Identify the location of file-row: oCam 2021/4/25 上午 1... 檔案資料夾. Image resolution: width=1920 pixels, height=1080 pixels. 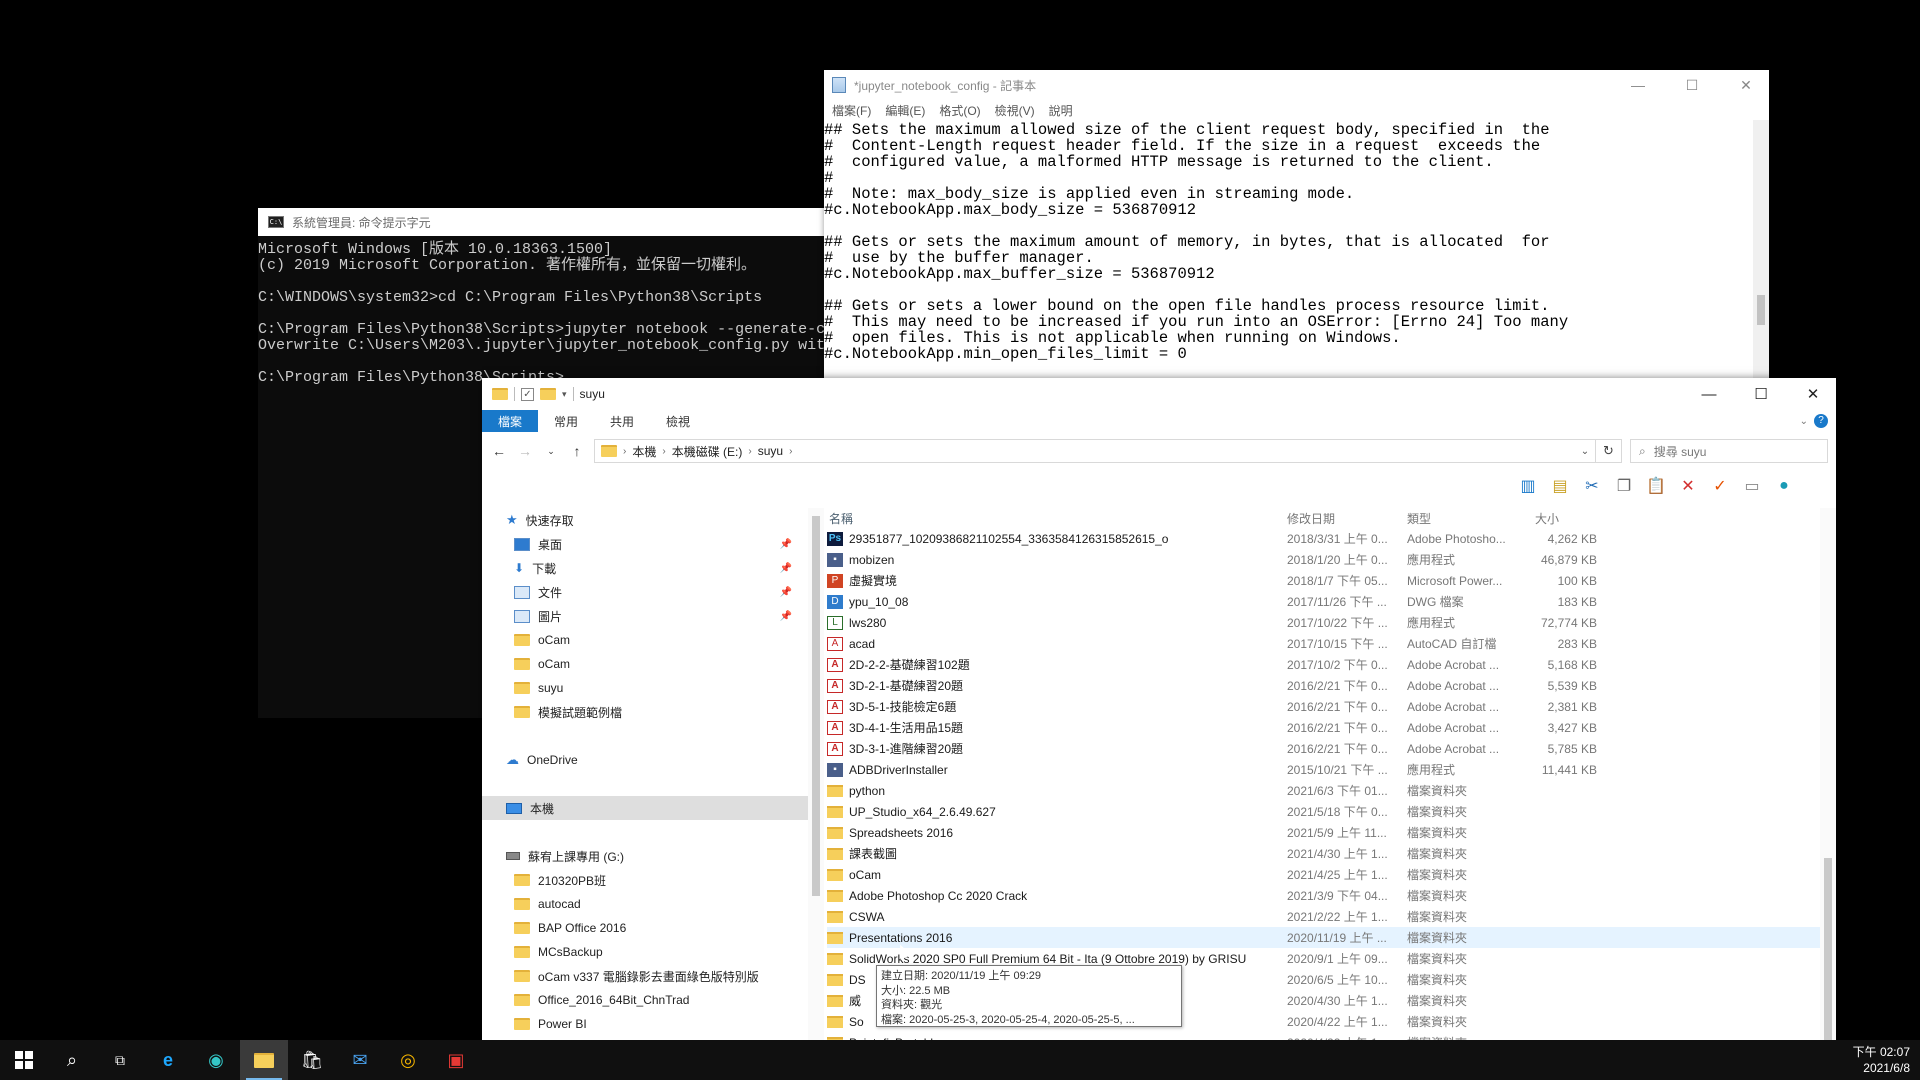
(1331, 874).